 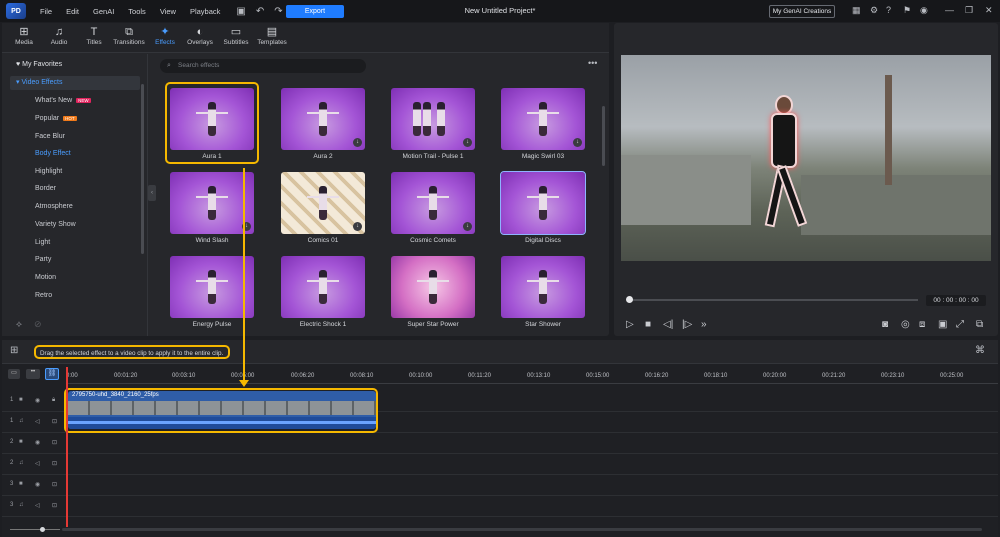 What do you see at coordinates (629, 299) in the screenshot?
I see `scrubber-knob` at bounding box center [629, 299].